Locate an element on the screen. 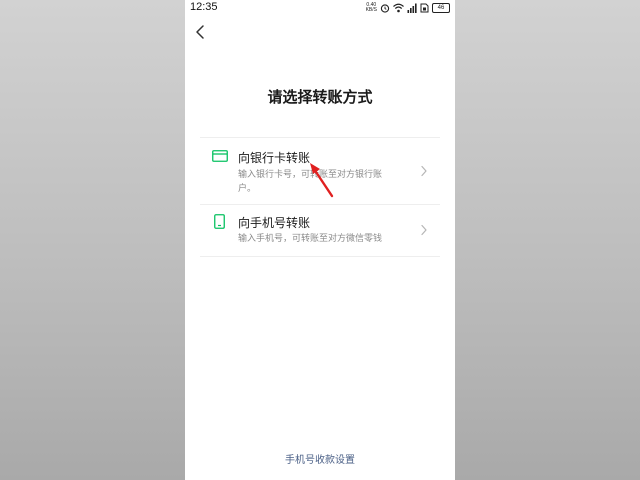  phone-option-description: 输入手机号，可转账至对方微信零钱 is located at coordinates (310, 239).